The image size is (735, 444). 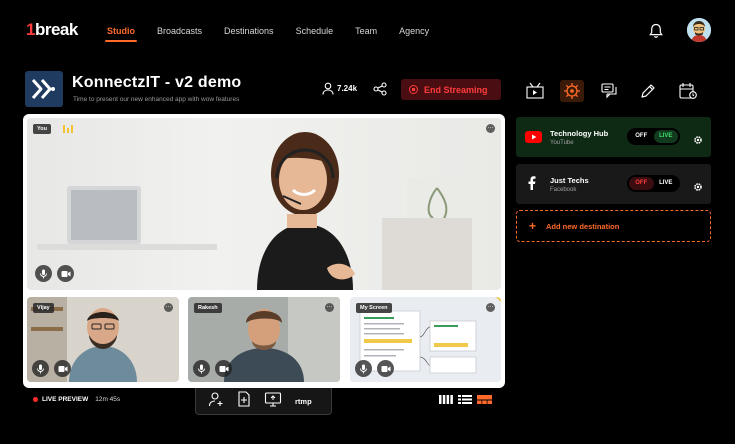 I want to click on stage-tools-bar: rtmp, so click(x=263, y=401).